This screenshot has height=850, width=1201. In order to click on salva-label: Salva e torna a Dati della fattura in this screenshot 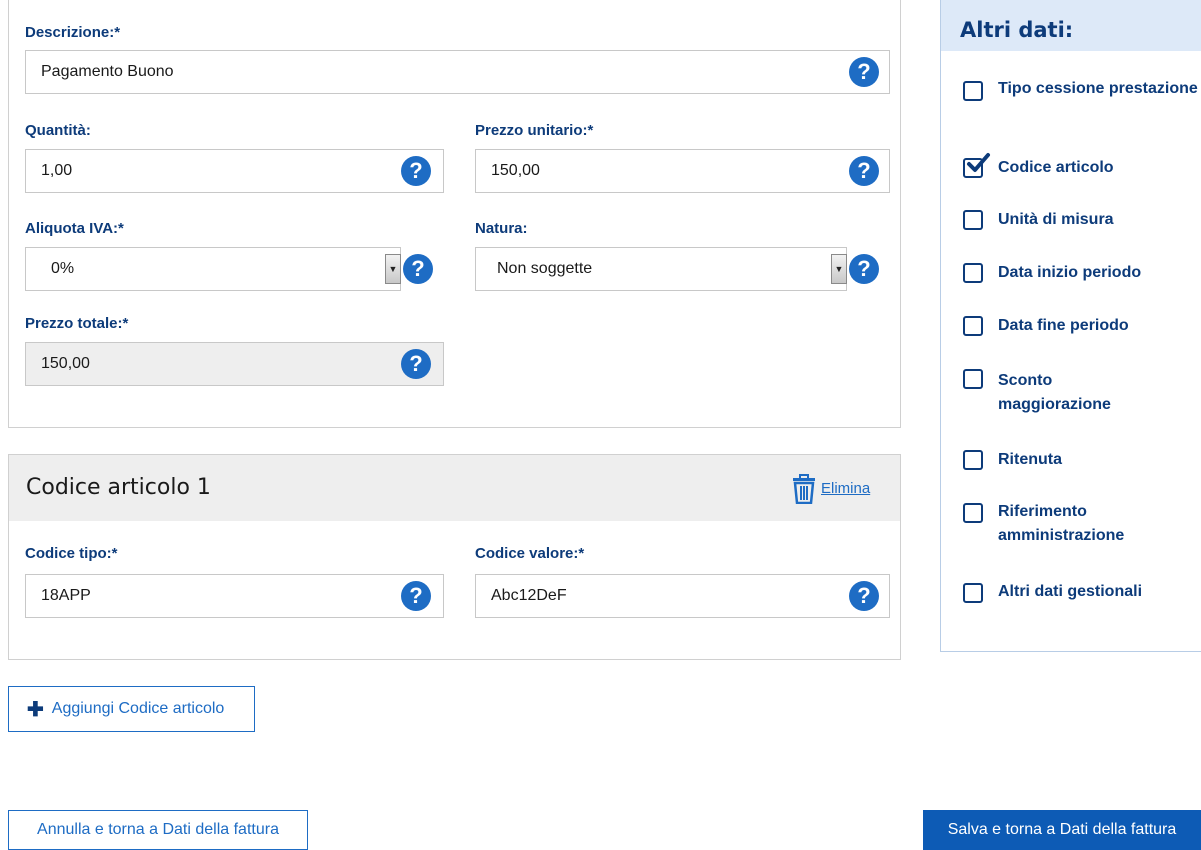, I will do `click(1062, 829)`.